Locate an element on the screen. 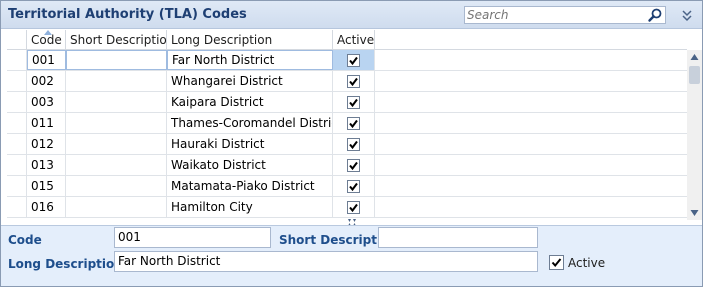 The height and width of the screenshot is (287, 703). column-header-long-description: Long Description is located at coordinates (250, 40).